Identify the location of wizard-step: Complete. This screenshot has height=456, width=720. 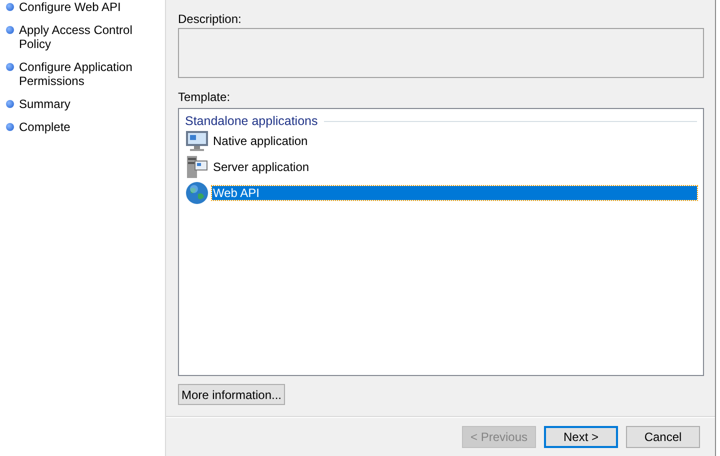
(44, 127).